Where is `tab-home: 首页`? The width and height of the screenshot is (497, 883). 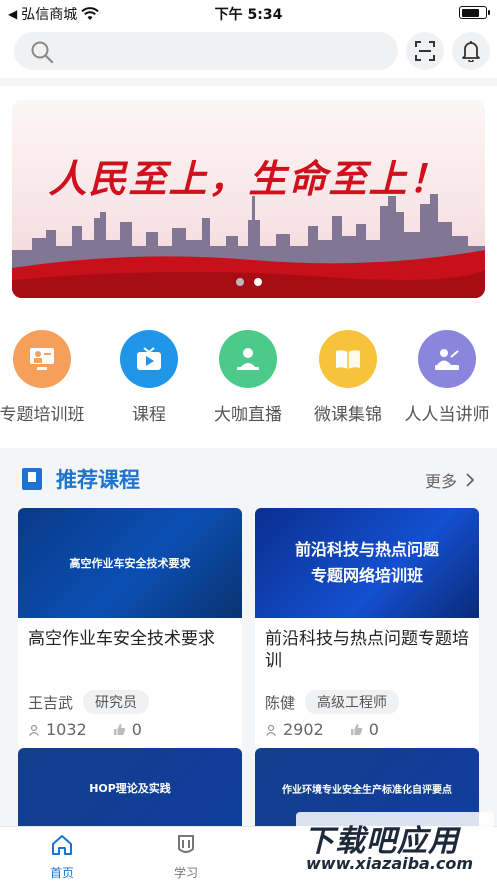 tab-home: 首页 is located at coordinates (62, 857).